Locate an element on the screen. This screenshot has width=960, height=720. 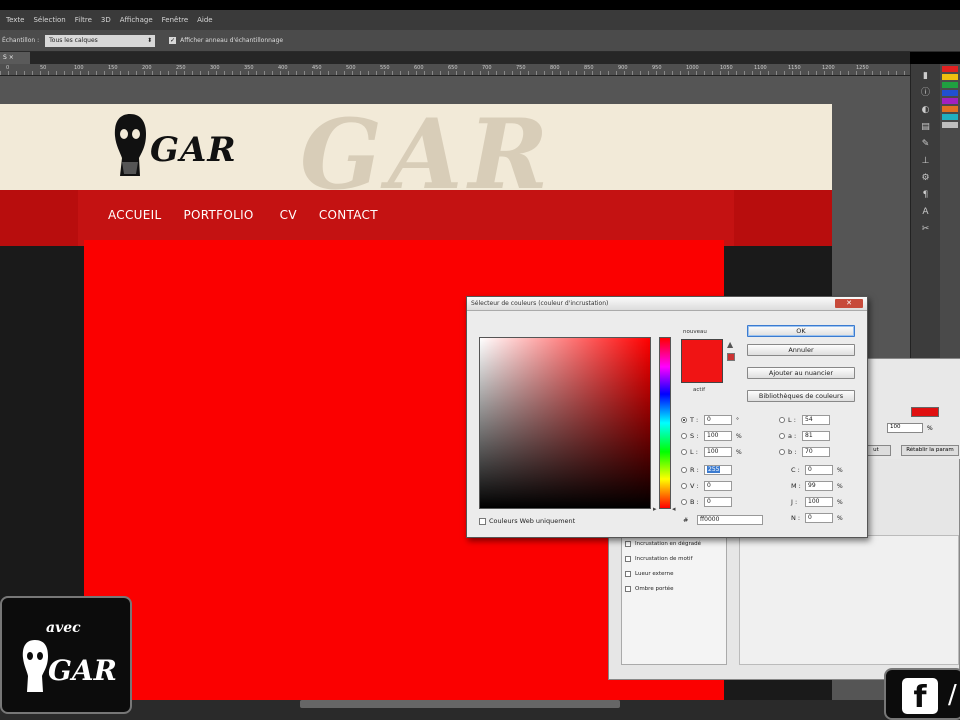
green-input: 0 is located at coordinates (718, 486).